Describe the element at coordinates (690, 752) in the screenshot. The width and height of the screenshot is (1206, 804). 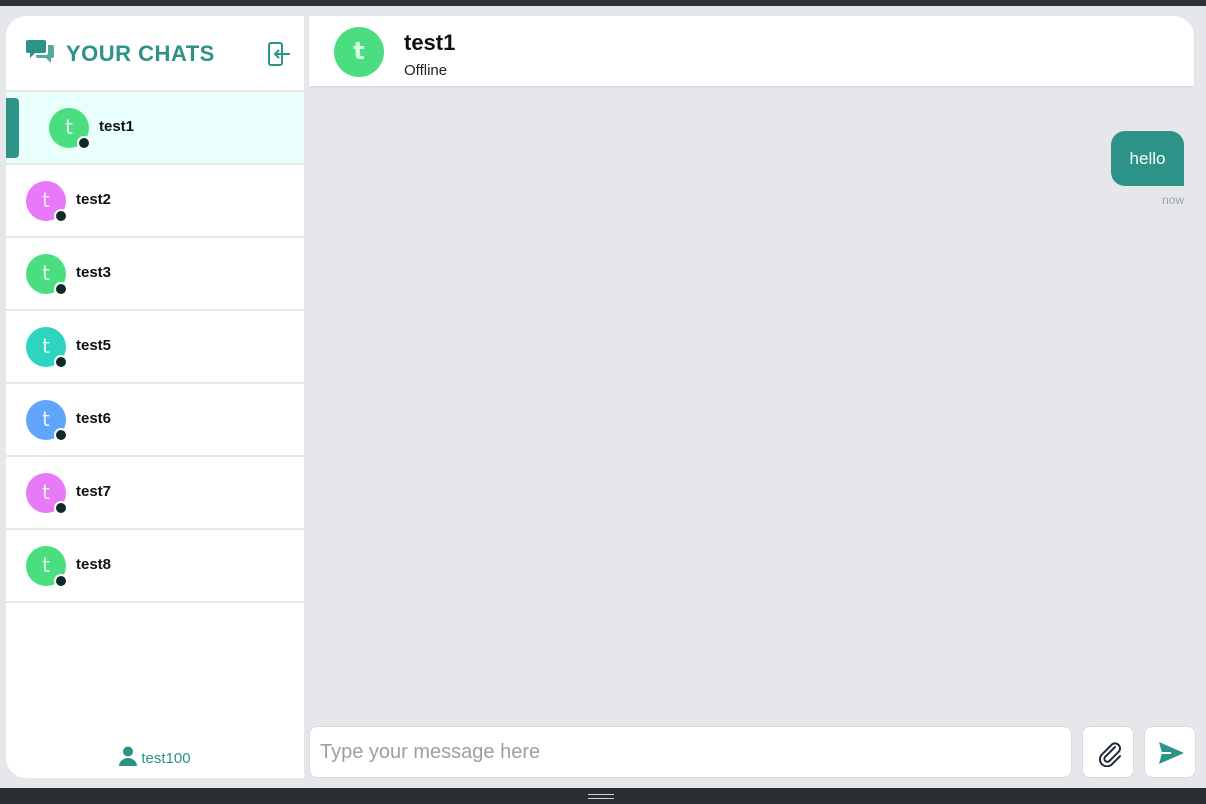
I see `message-input` at that location.